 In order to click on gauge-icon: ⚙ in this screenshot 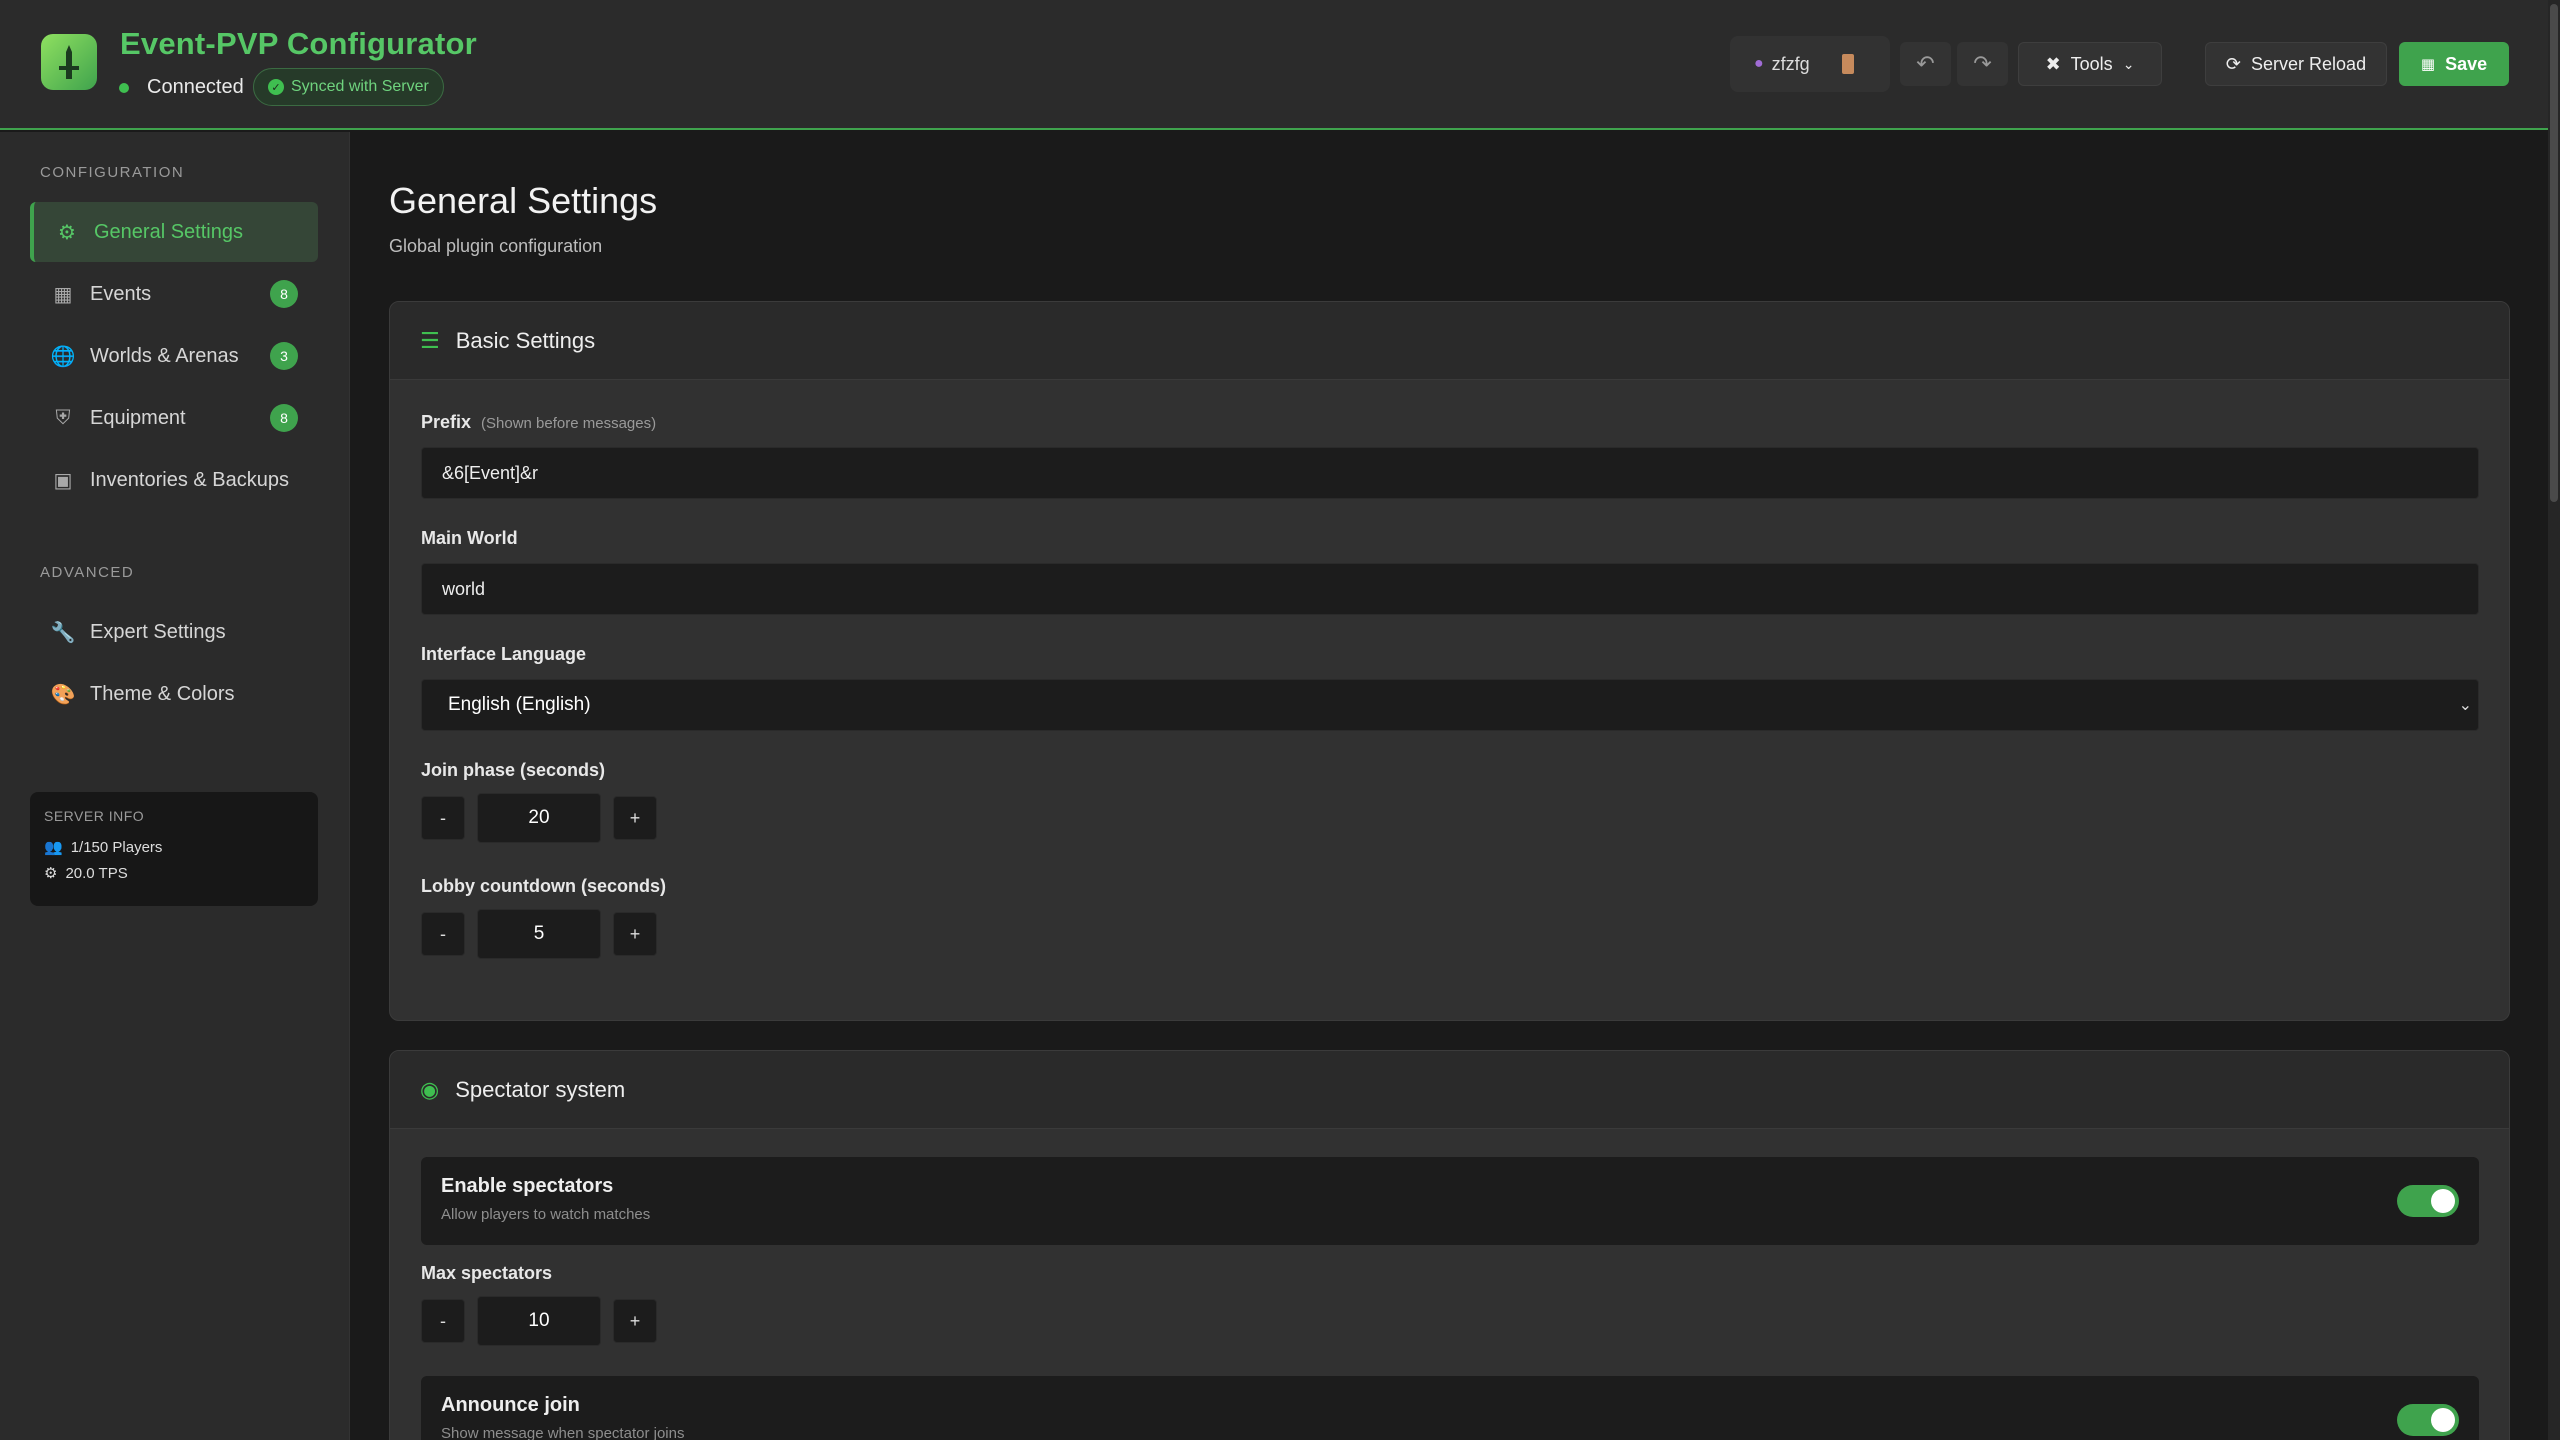, I will do `click(51, 873)`.